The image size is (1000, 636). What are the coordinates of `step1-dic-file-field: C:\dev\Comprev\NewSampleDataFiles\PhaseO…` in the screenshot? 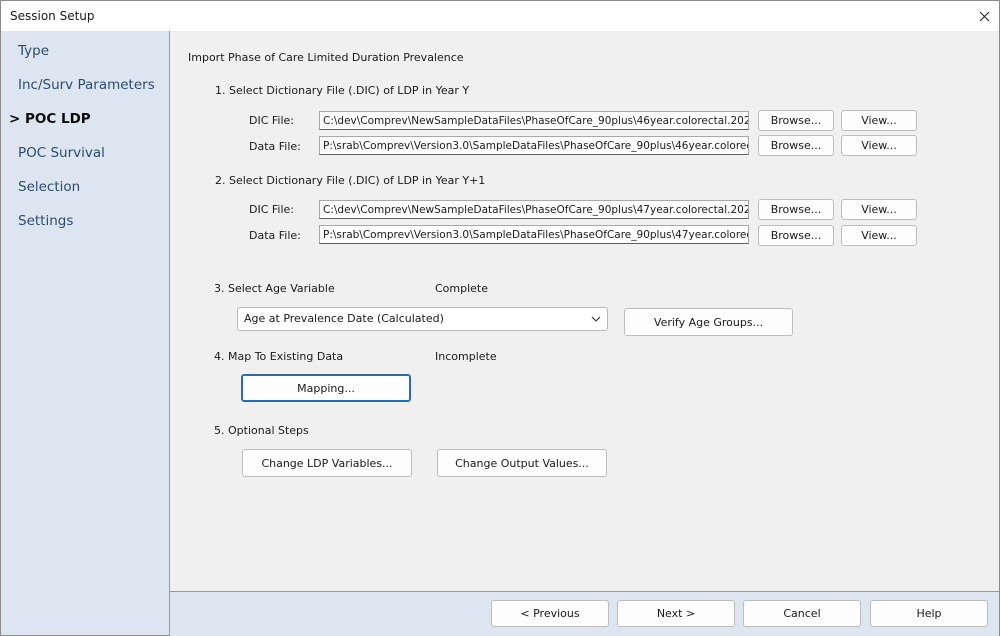 It's located at (534, 120).